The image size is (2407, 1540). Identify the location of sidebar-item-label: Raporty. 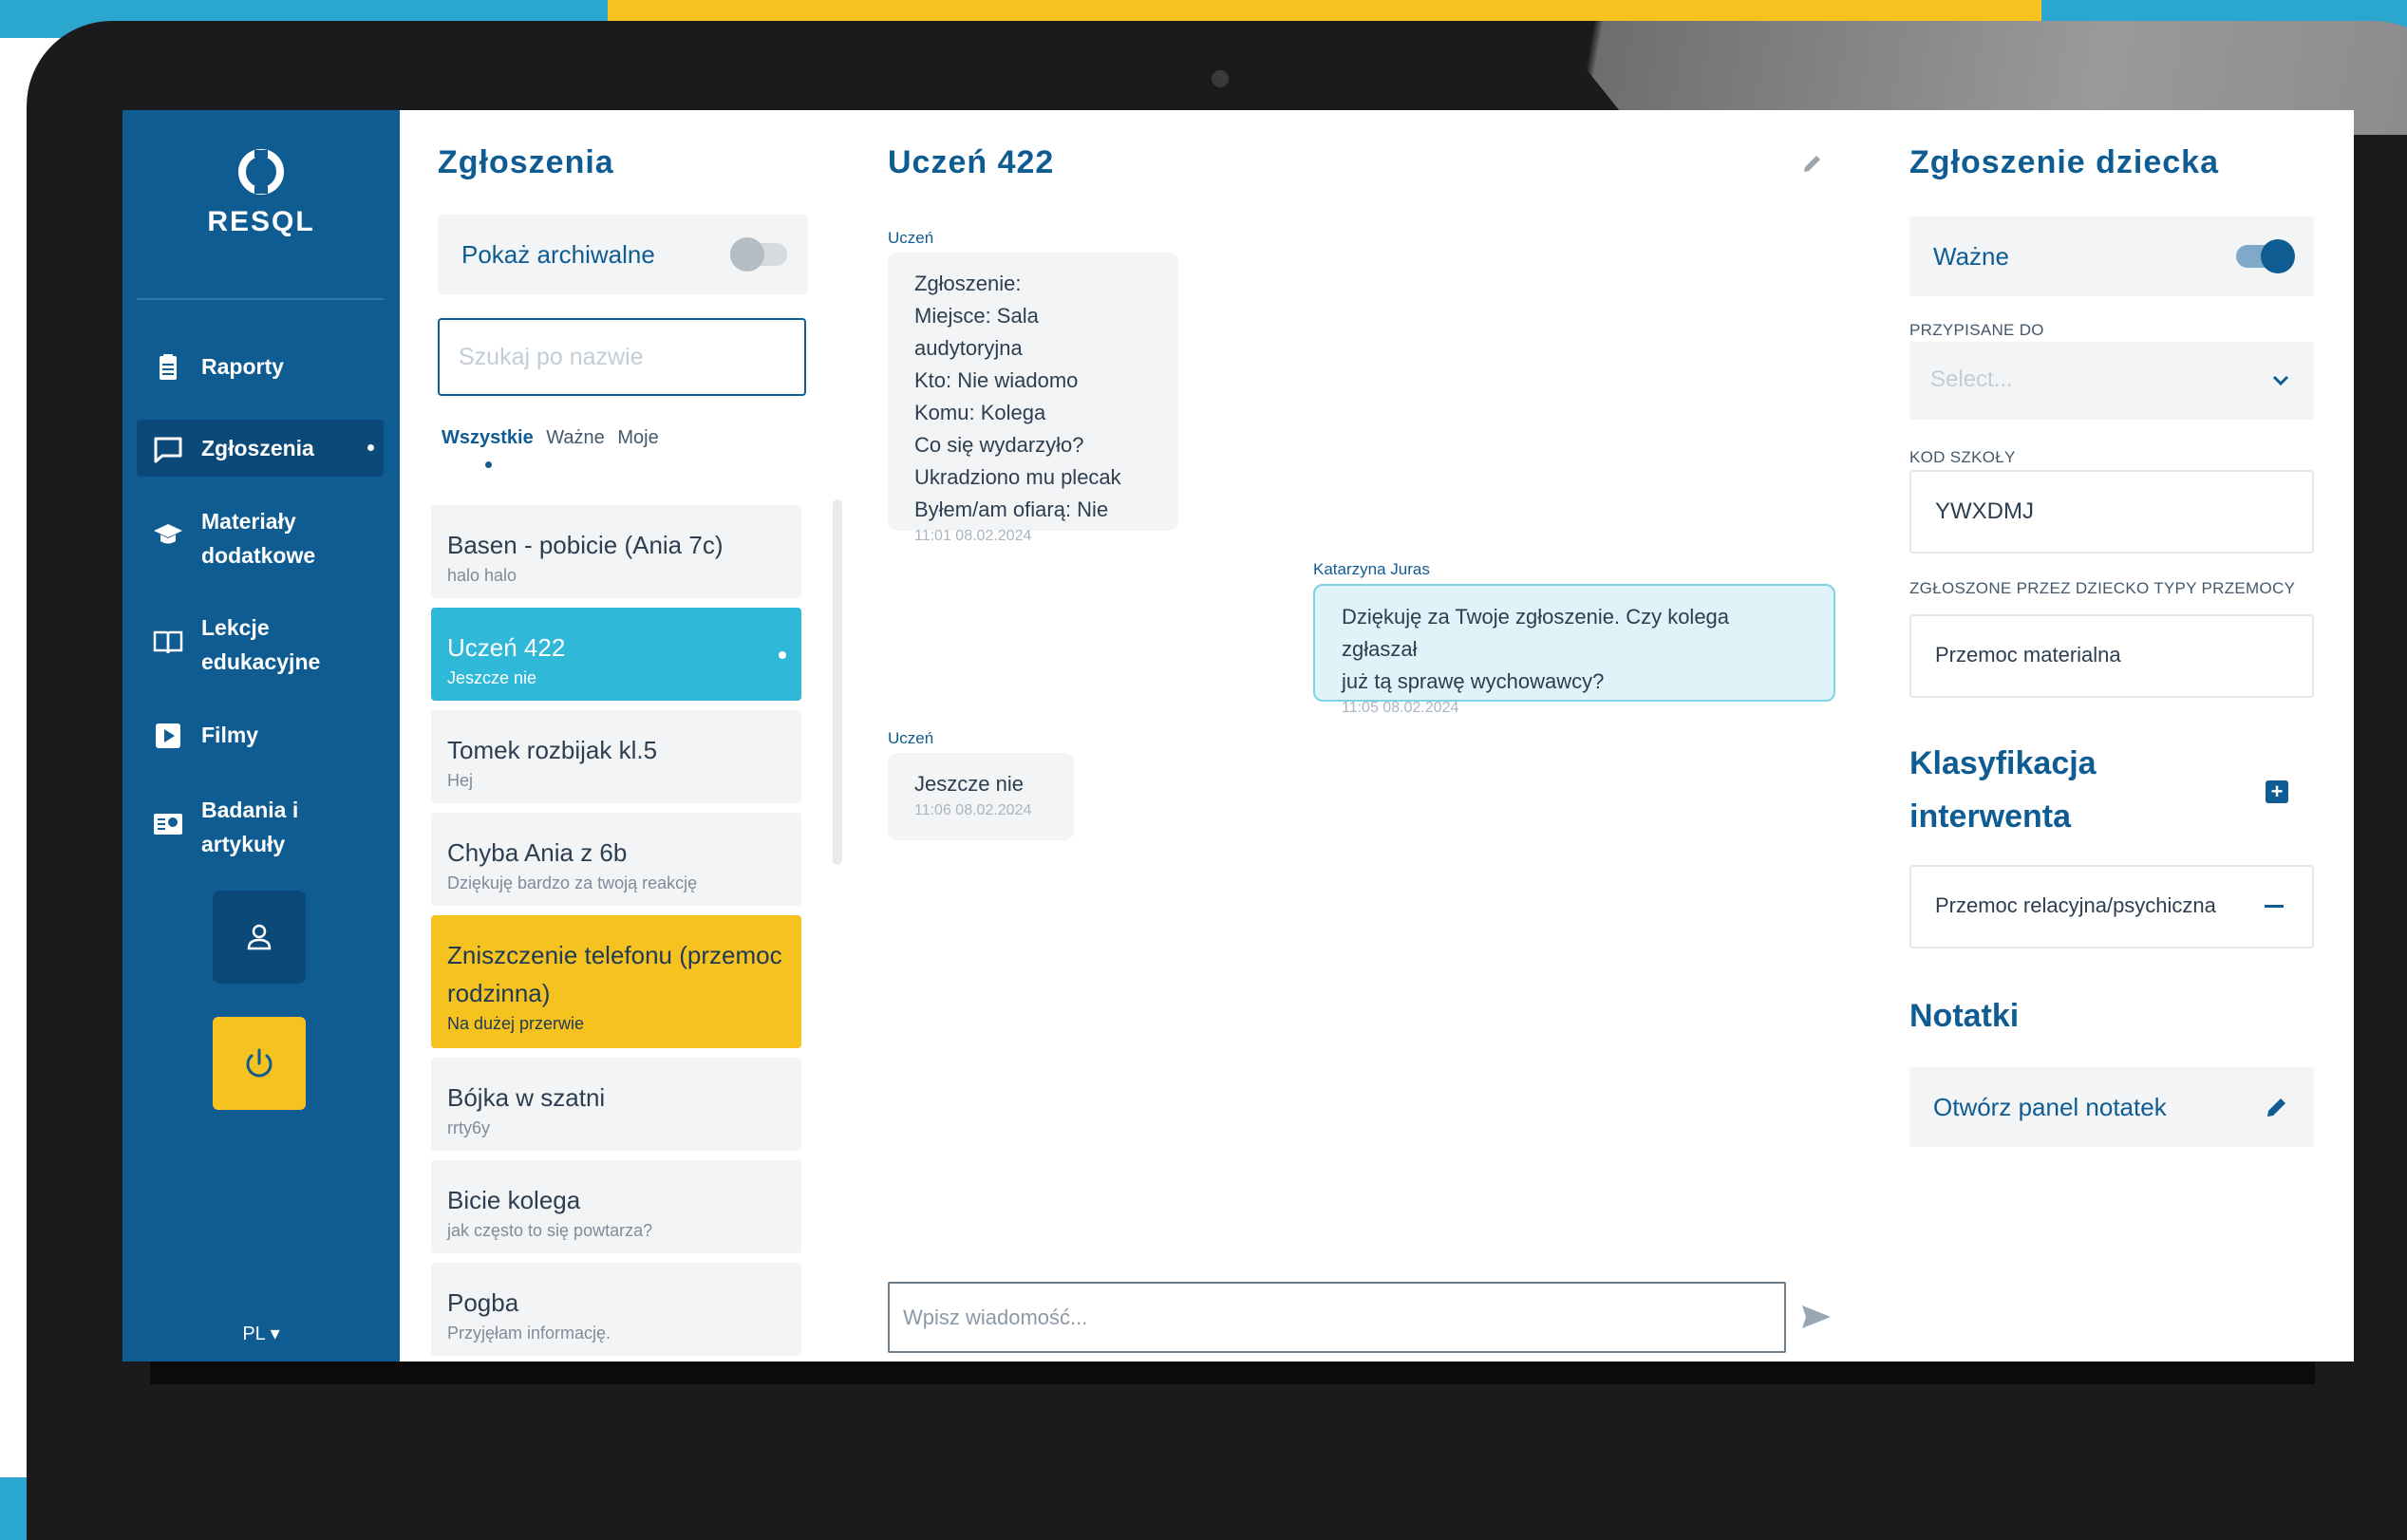
(242, 367).